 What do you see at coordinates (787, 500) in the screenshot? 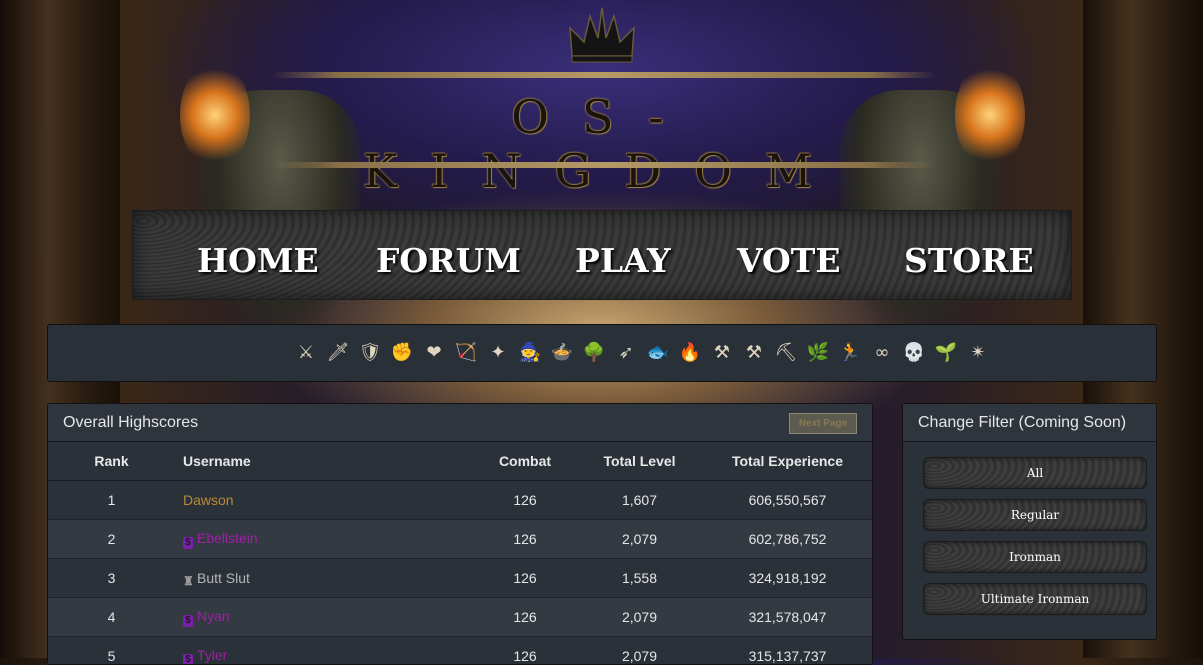
I see `total-experience-cell: 606,550,567` at bounding box center [787, 500].